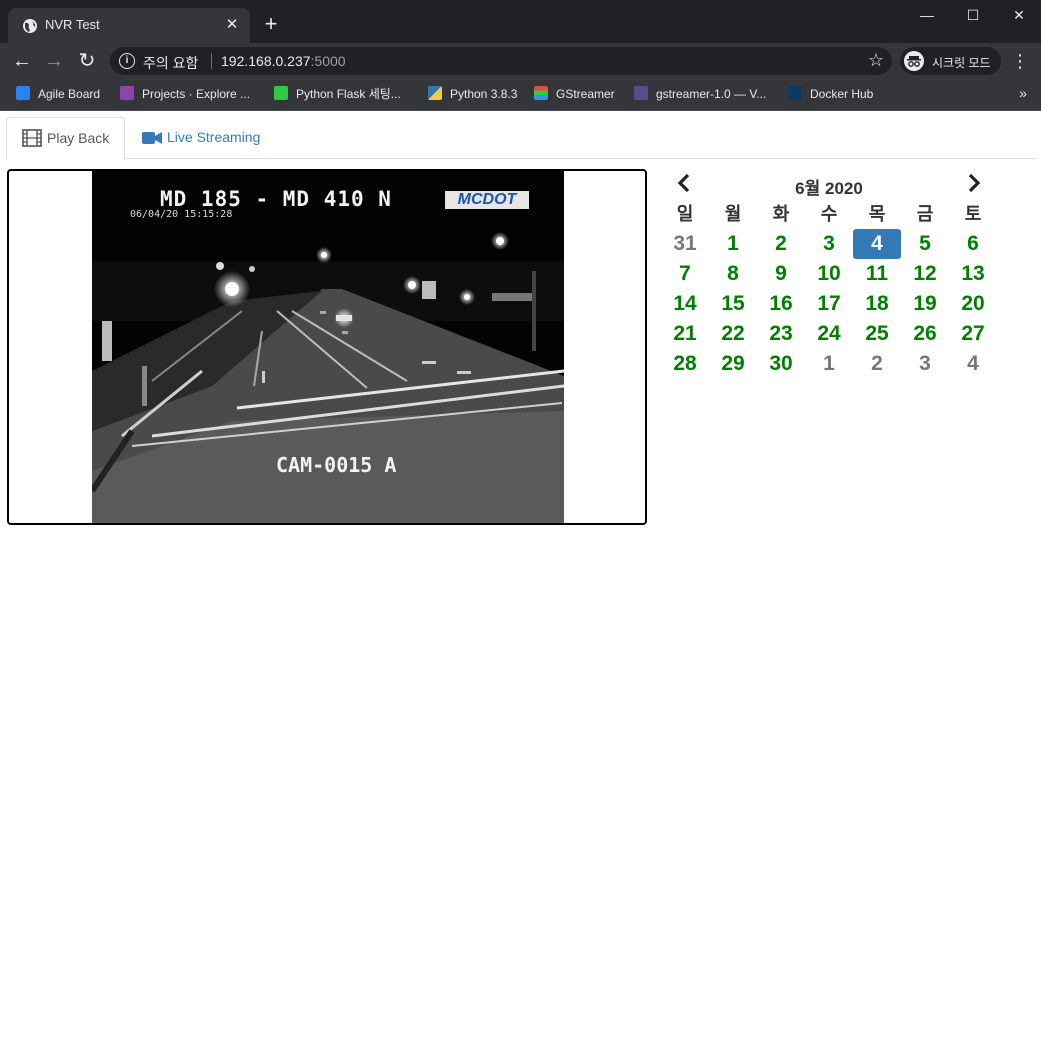 The image size is (1041, 1041). Describe the element at coordinates (973, 183) in the screenshot. I see `chevron-right-icon` at that location.